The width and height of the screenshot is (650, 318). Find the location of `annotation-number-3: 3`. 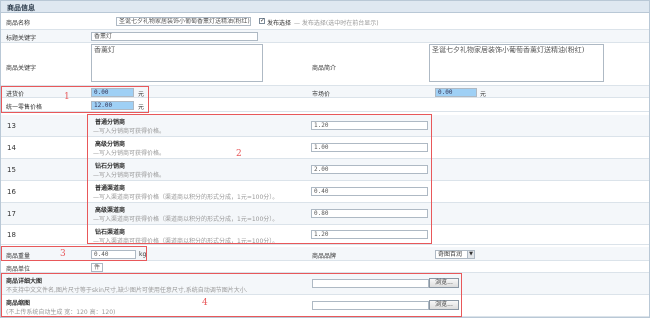

annotation-number-3: 3 is located at coordinates (63, 254).